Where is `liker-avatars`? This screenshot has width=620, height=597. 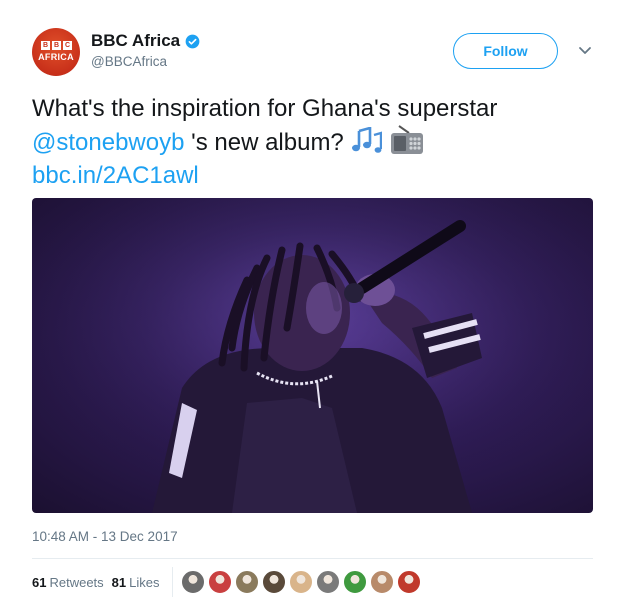 liker-avatars is located at coordinates (300, 582).